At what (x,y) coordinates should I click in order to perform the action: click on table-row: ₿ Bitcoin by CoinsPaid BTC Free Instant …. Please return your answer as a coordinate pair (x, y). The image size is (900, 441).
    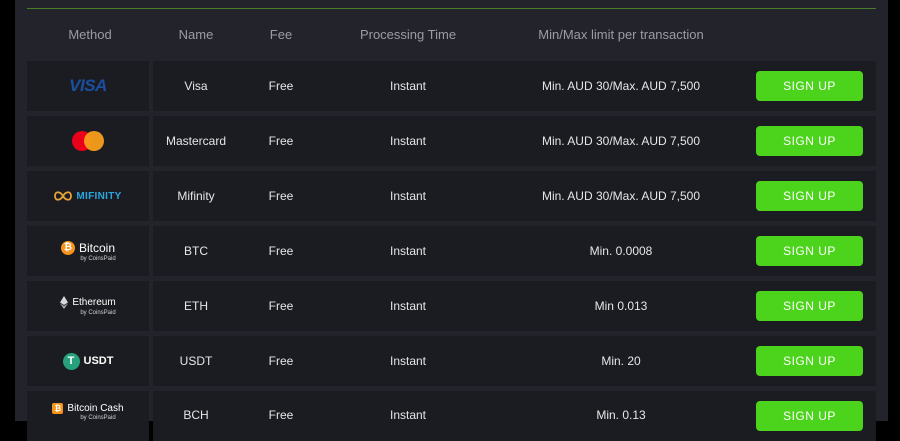
    Looking at the image, I should click on (451, 251).